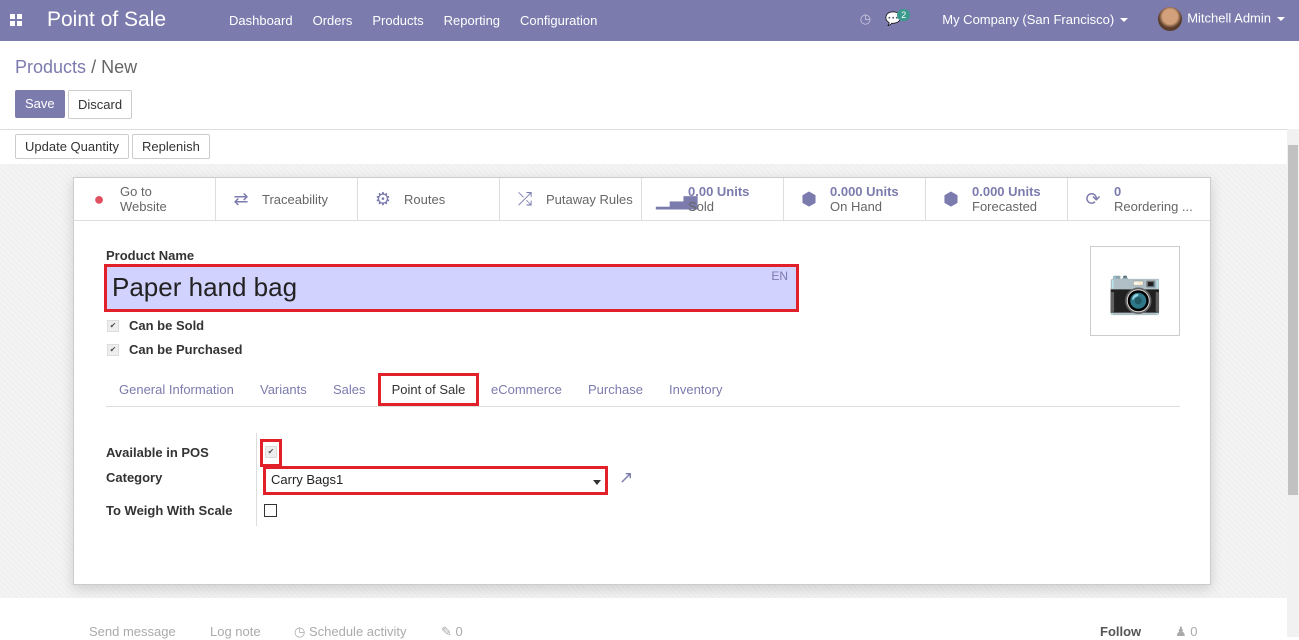 The height and width of the screenshot is (640, 1299). What do you see at coordinates (119, 67) in the screenshot?
I see `breadcrumb-current: New` at bounding box center [119, 67].